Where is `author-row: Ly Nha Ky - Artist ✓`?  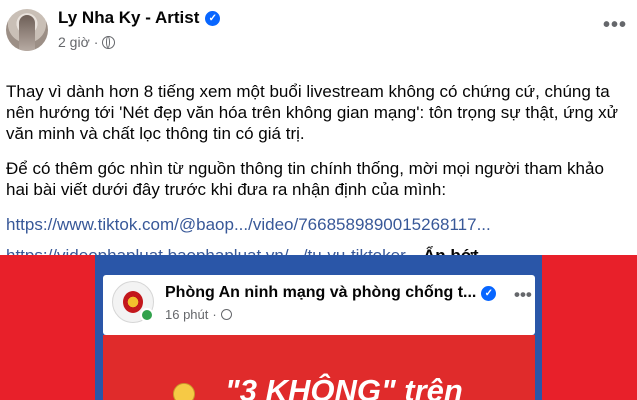
author-row: Ly Nha Ky - Artist ✓ is located at coordinates (139, 18).